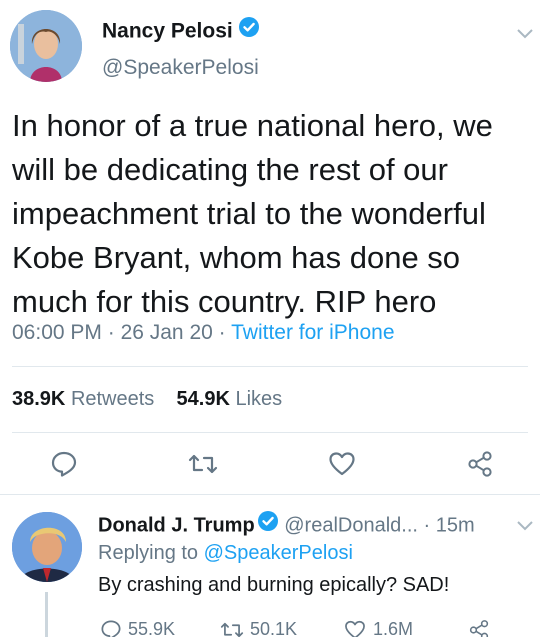  Describe the element at coordinates (312, 332) in the screenshot. I see `tweet-source-link: Twitter for iPhone` at that location.